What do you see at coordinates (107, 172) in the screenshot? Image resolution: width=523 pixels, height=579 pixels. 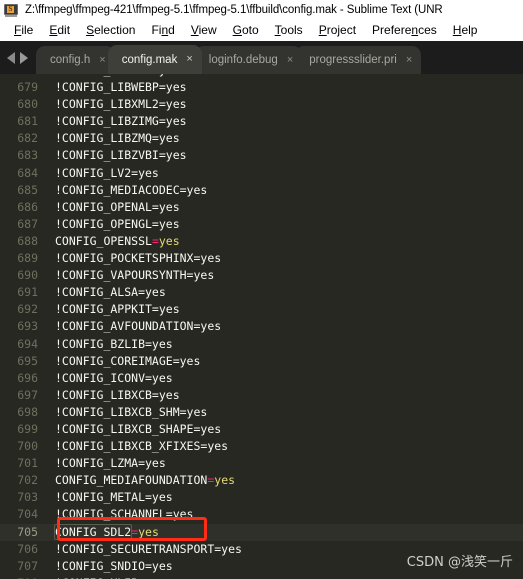 I see `config-disabled: !CONFIG_LV2=yes` at bounding box center [107, 172].